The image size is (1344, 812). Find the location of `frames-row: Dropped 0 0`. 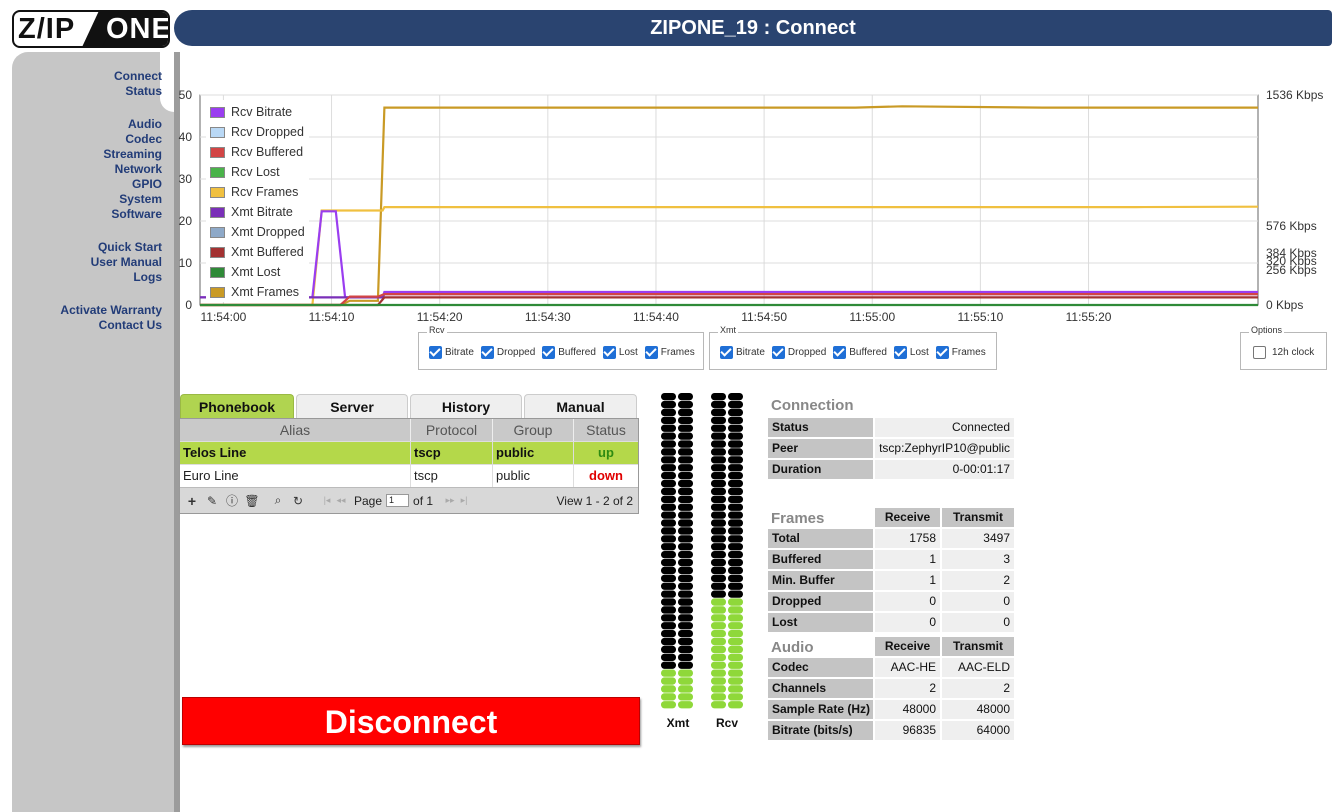

frames-row: Dropped 0 0 is located at coordinates (891, 601).